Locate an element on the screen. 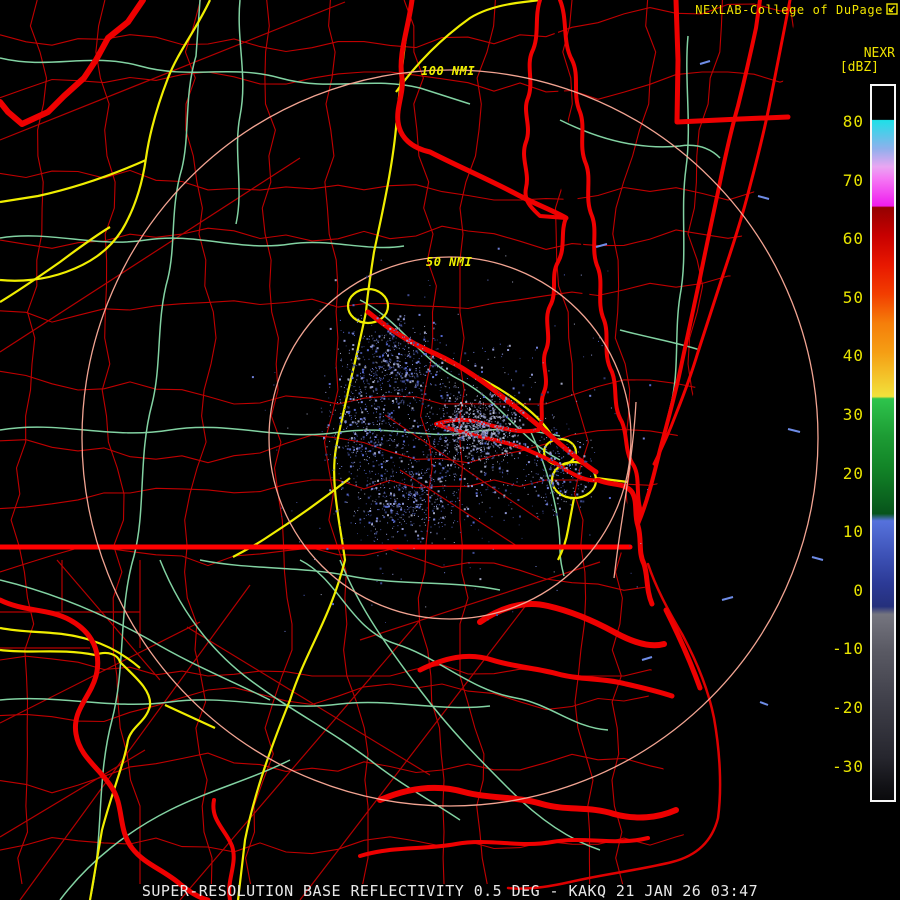 The height and width of the screenshot is (900, 900). external-link-icon is located at coordinates (892, 9).